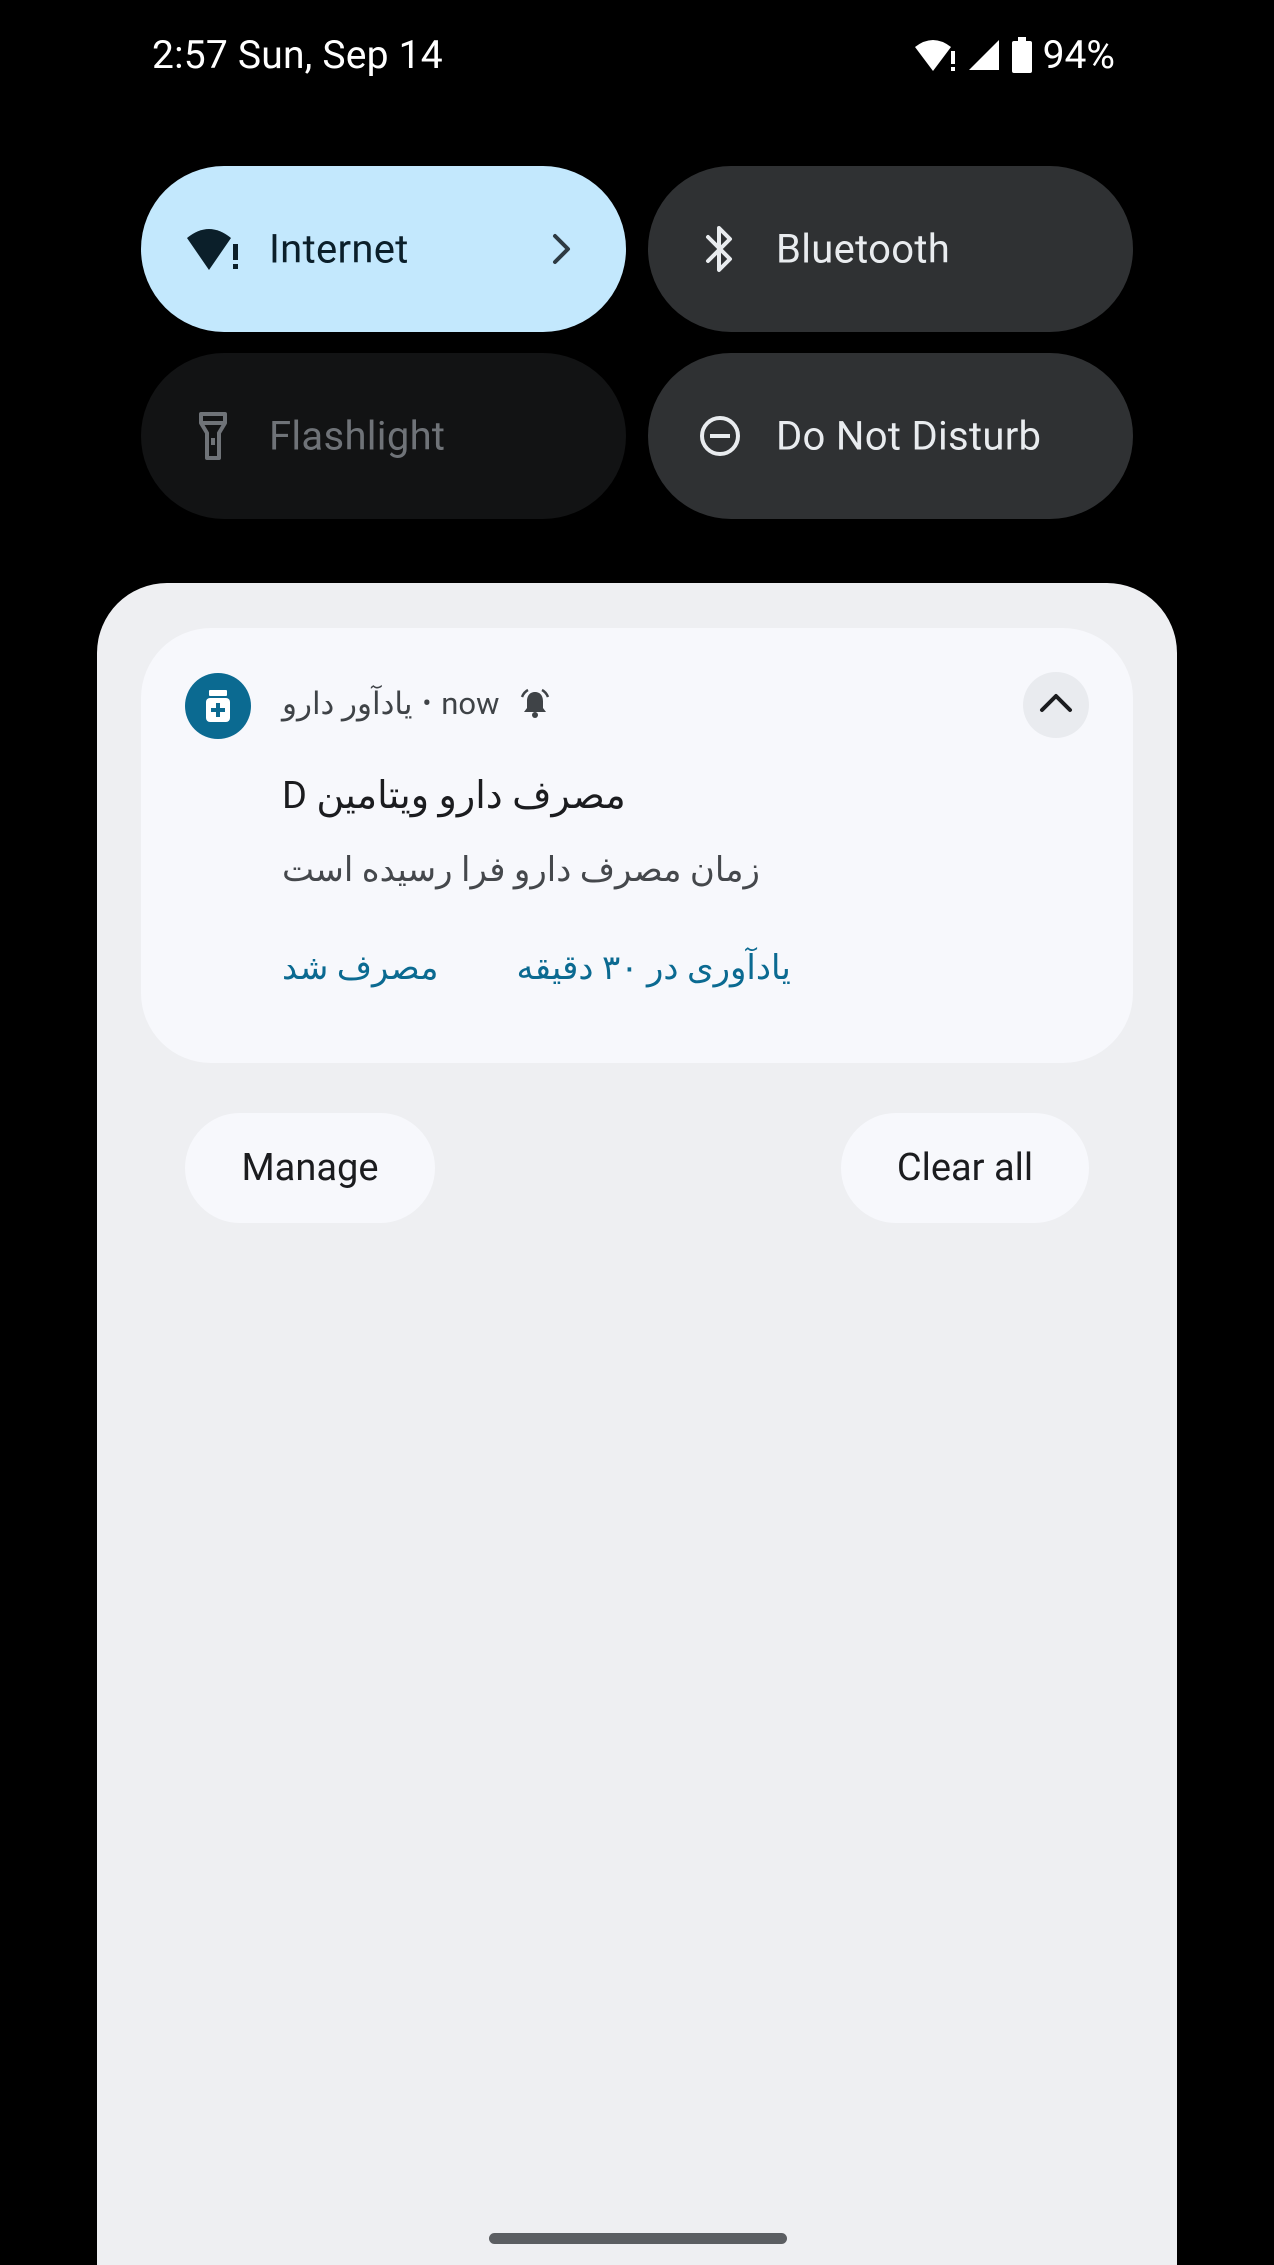 The image size is (1274, 2265). I want to click on notification-time: now, so click(470, 703).